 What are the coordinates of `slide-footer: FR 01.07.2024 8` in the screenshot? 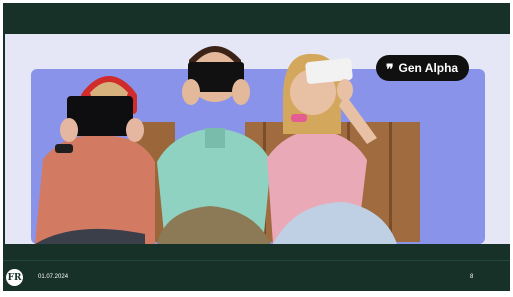 It's located at (256, 278).